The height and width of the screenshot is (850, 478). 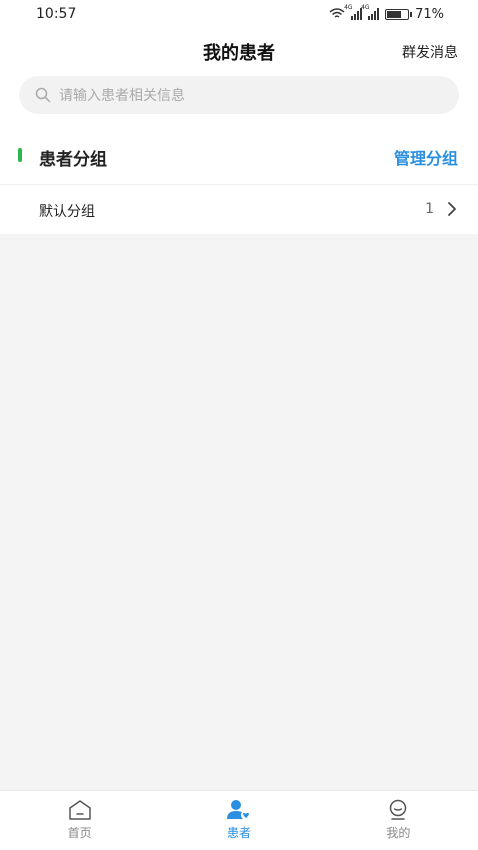 I want to click on group-name: 默认分组, so click(x=67, y=212).